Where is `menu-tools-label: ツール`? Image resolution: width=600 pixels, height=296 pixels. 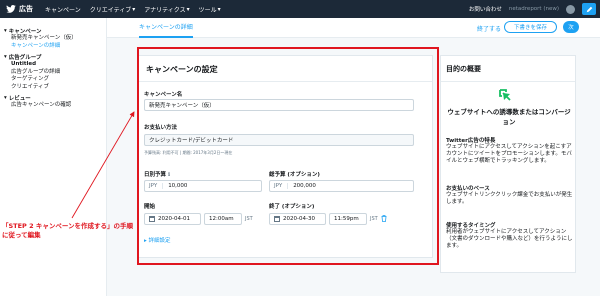 menu-tools-label: ツール is located at coordinates (207, 10).